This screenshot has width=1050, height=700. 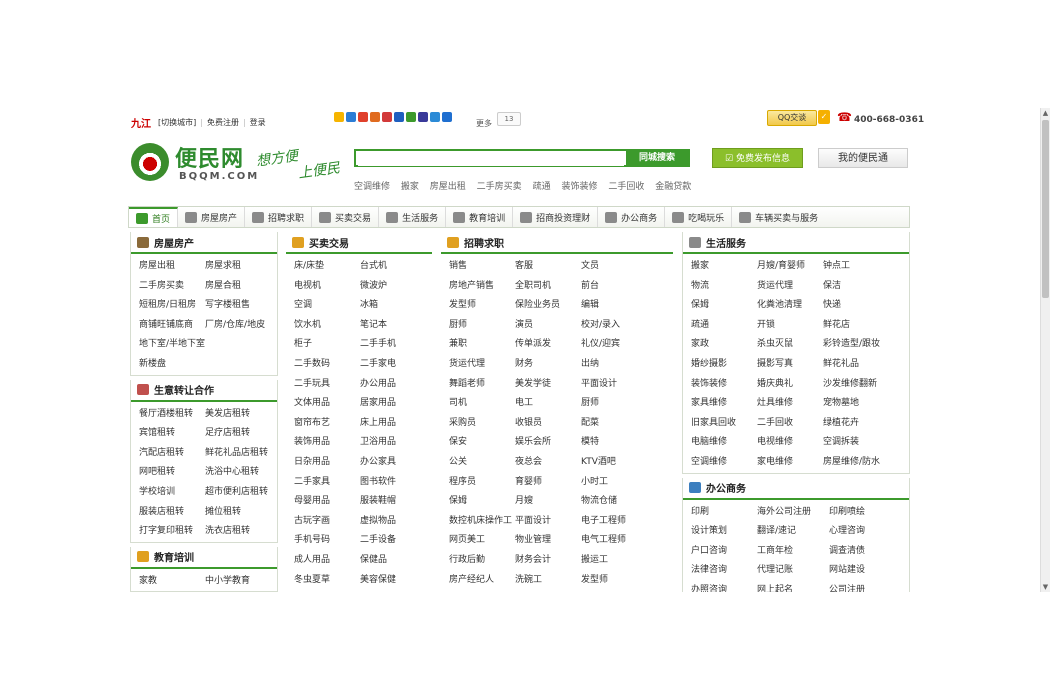 I want to click on category-link: 保险业务员, so click(x=548, y=306).